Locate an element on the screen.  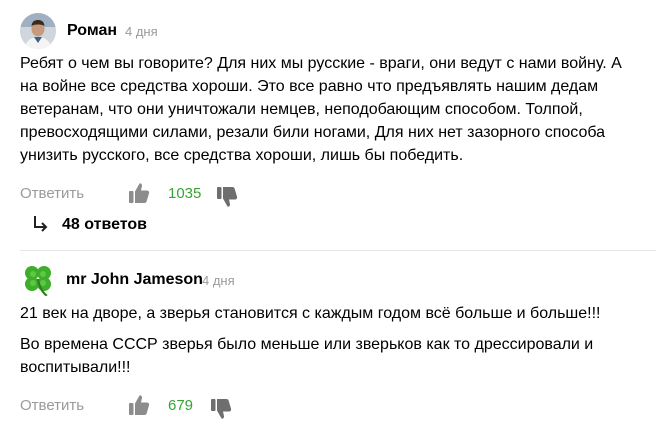
comment-actions: Ответить 679 is located at coordinates (220, 406).